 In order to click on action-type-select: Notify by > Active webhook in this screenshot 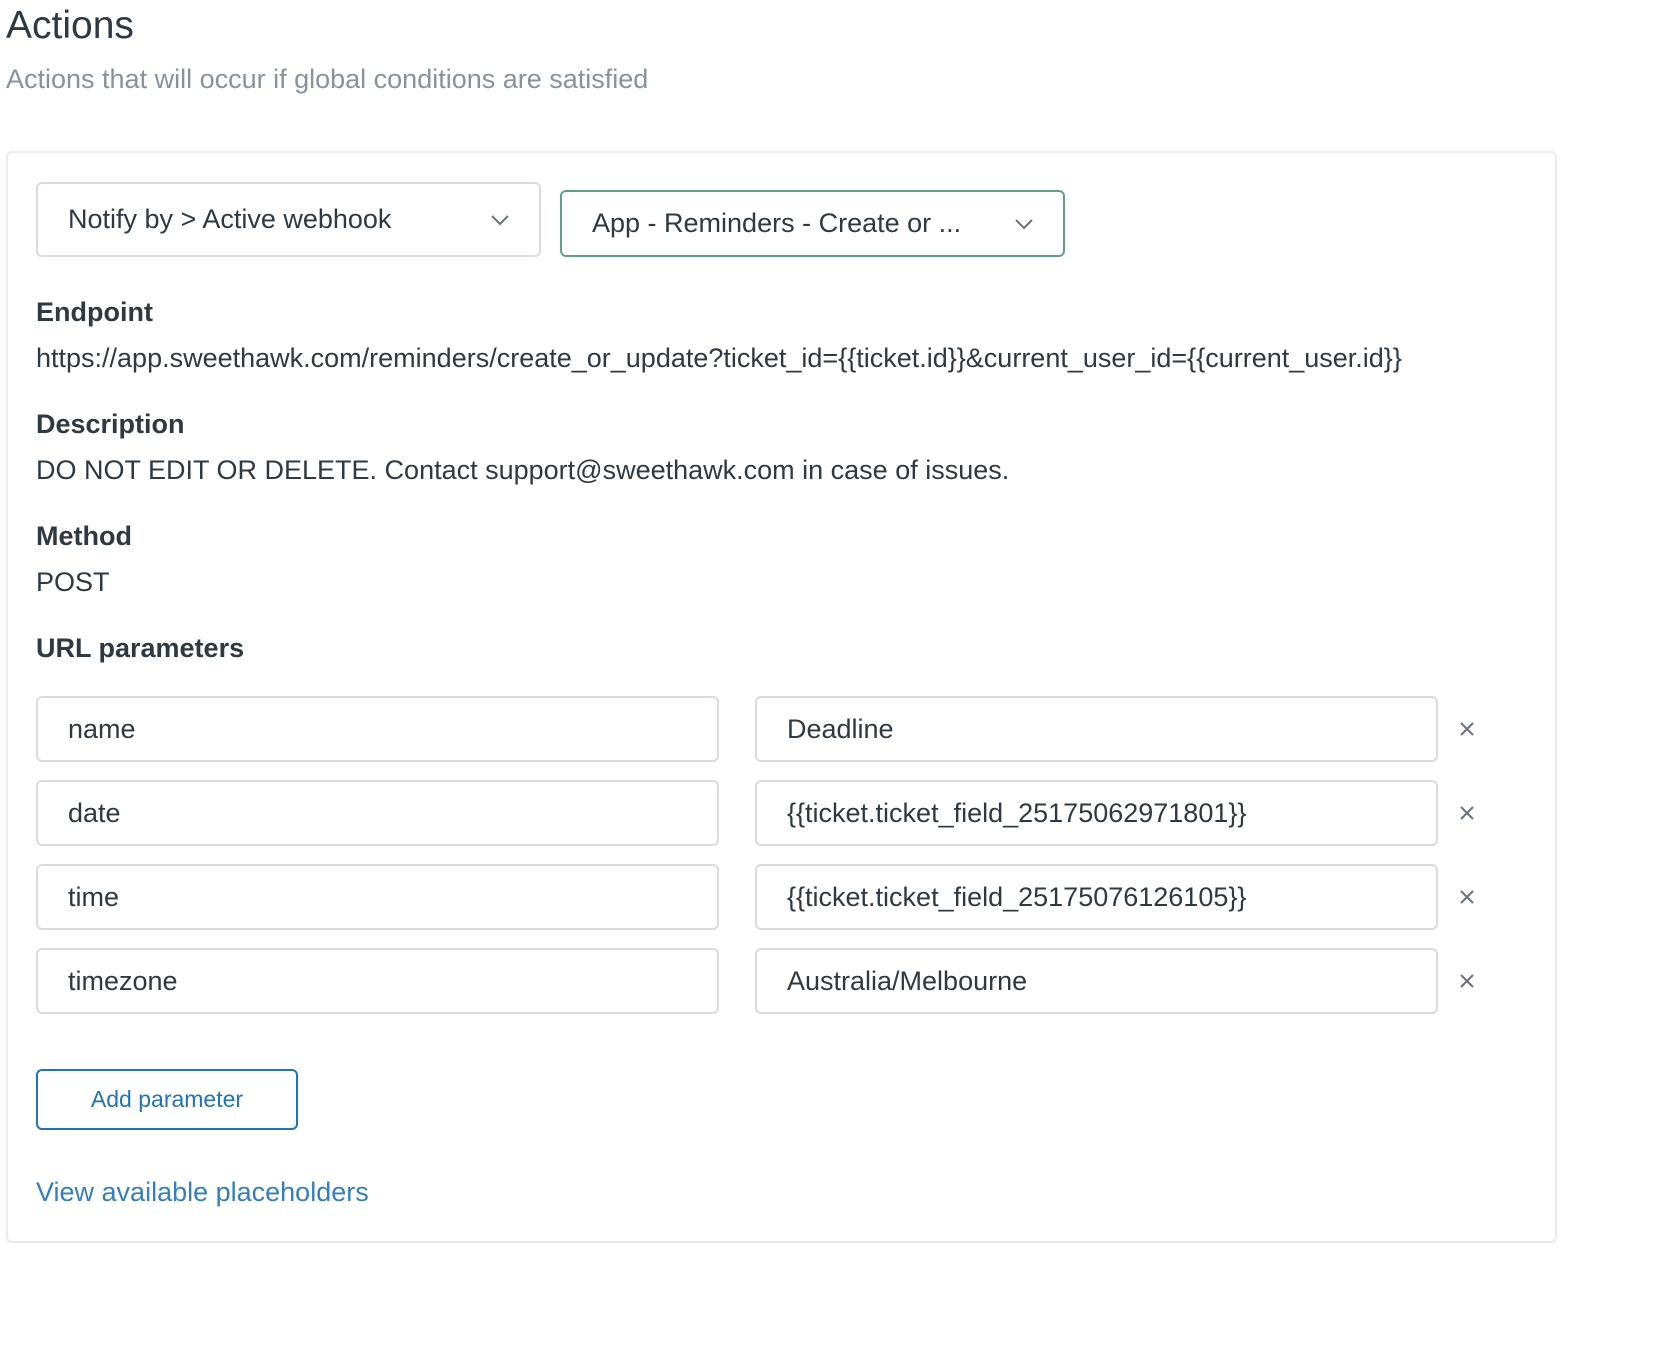, I will do `click(288, 219)`.